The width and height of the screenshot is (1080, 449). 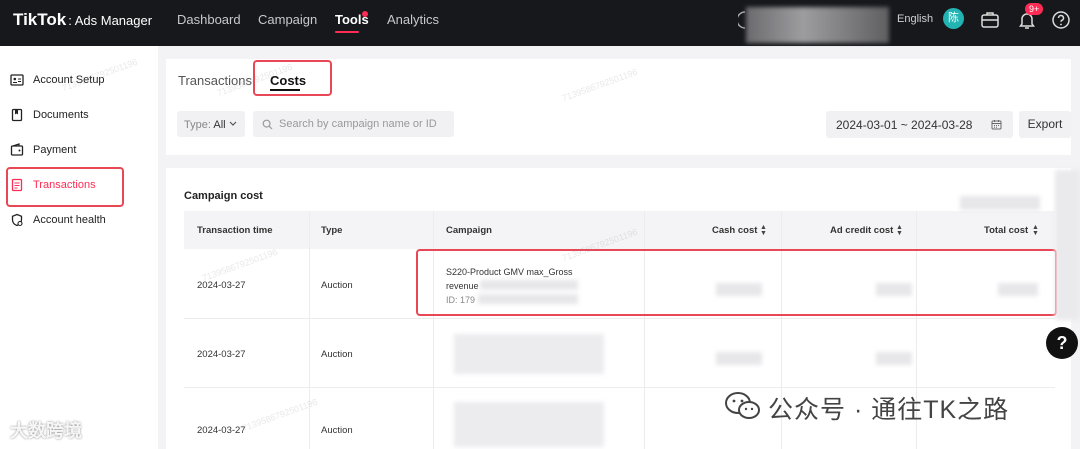 What do you see at coordinates (817, 25) in the screenshot?
I see `account-selector-blurred` at bounding box center [817, 25].